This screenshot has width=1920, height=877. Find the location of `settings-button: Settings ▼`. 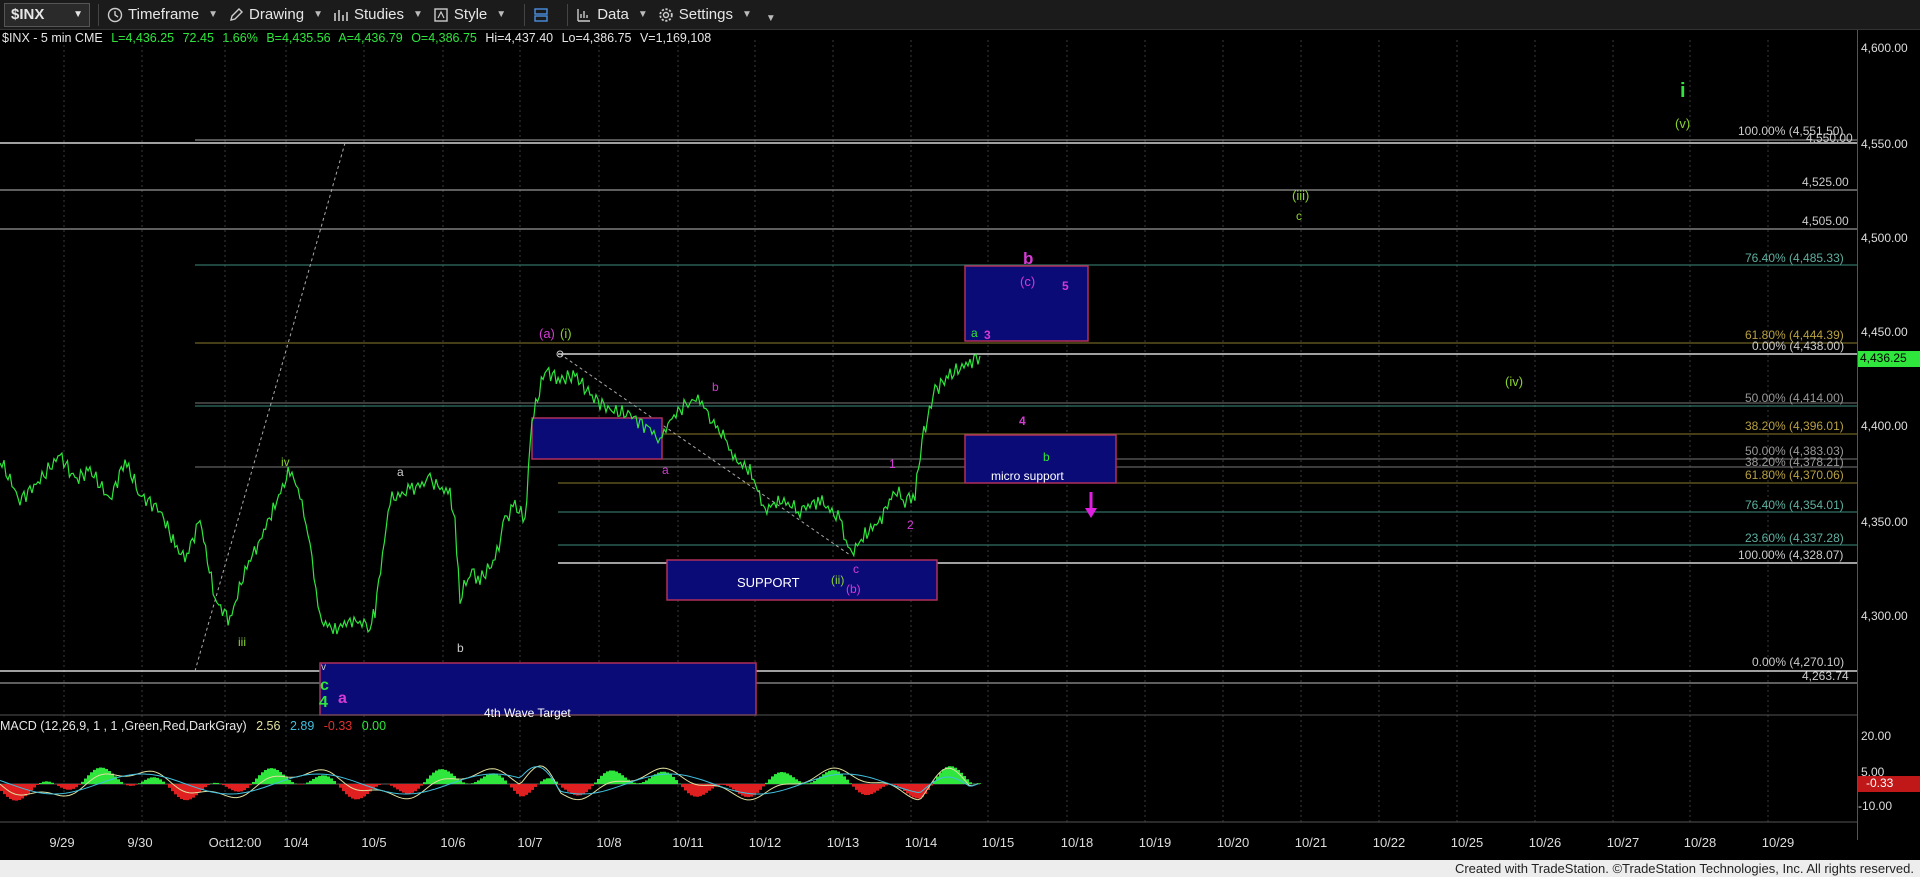

settings-button: Settings ▼ is located at coordinates (705, 15).